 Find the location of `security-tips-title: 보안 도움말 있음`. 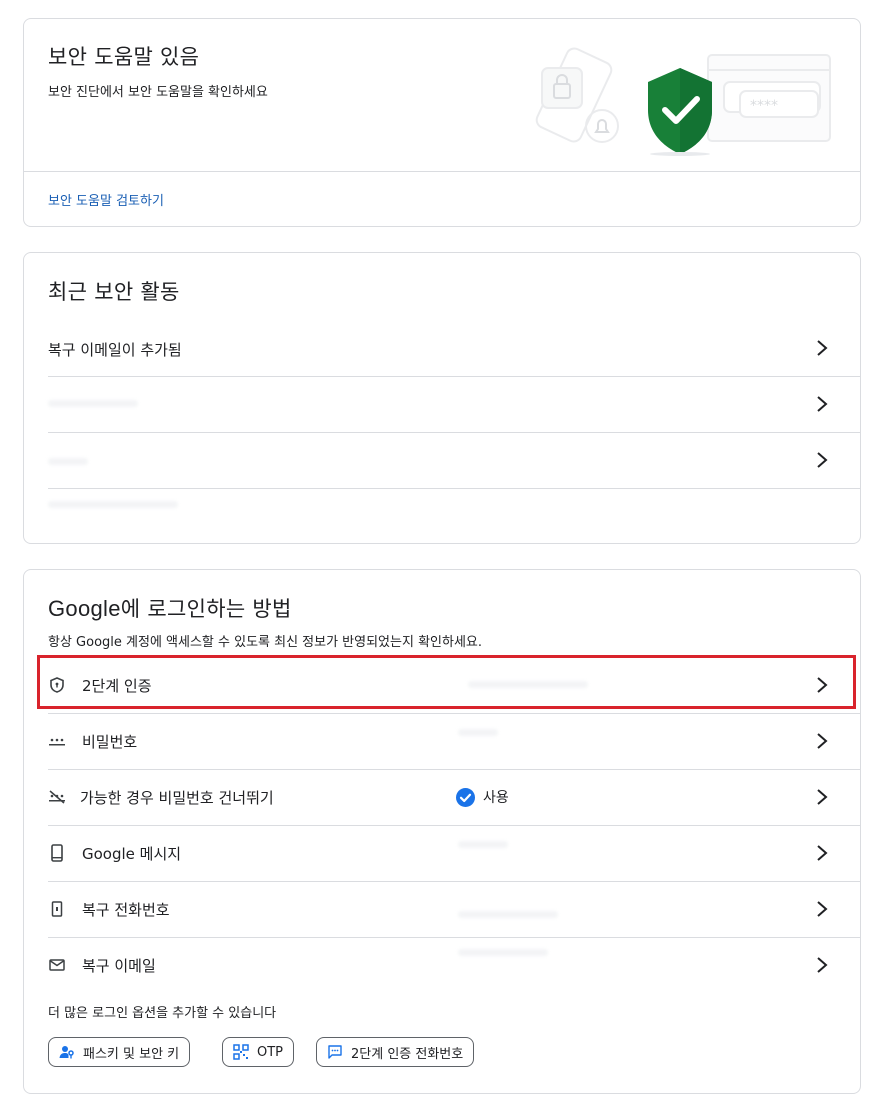

security-tips-title: 보안 도움말 있음 is located at coordinates (124, 57).